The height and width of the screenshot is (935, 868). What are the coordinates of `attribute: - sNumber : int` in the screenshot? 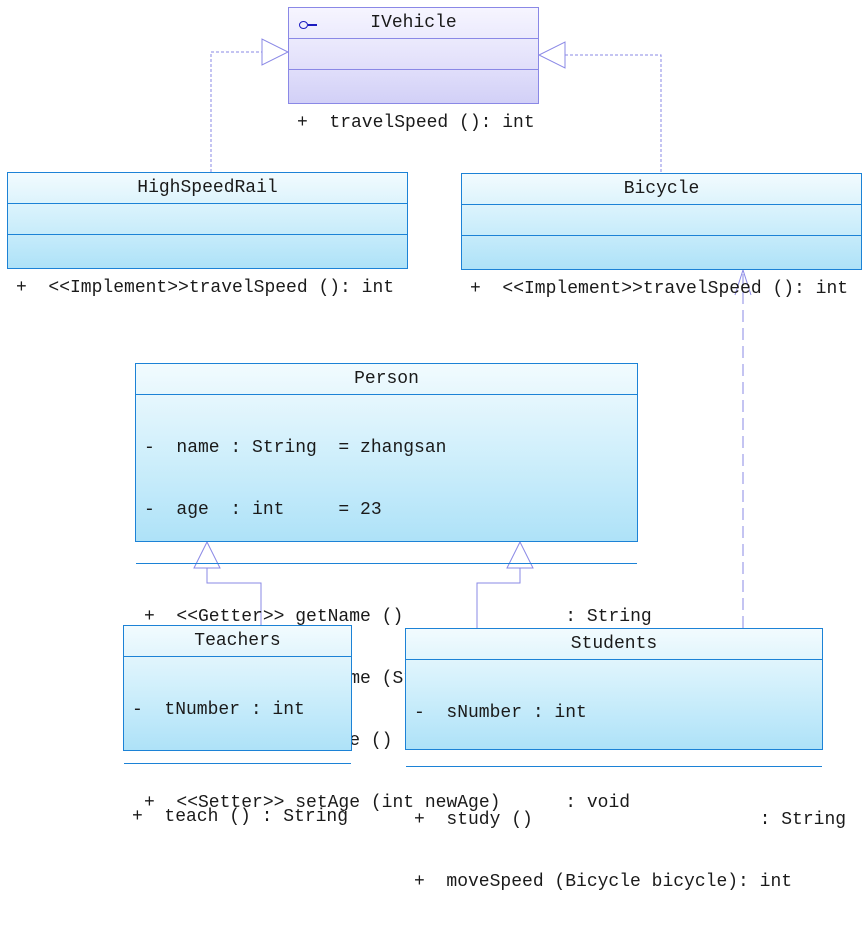 It's located at (500, 713).